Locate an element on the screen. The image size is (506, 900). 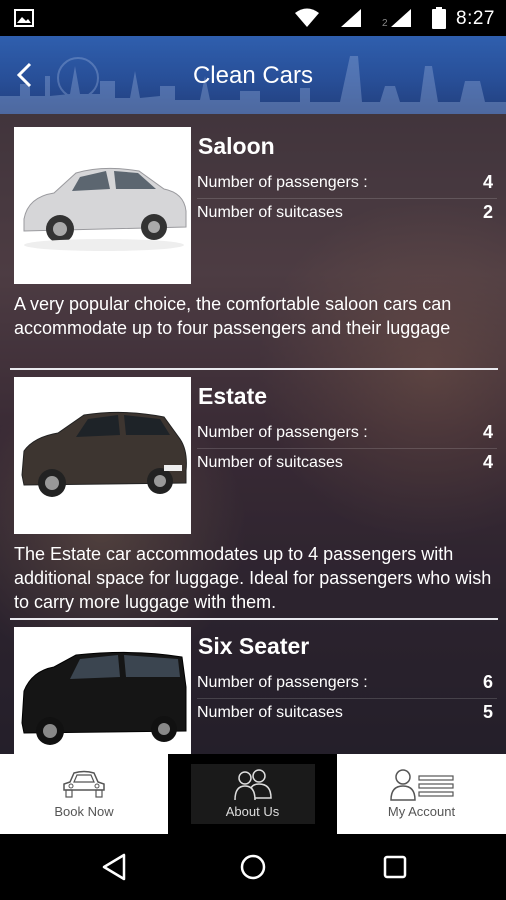
tab-my-account: My Account is located at coordinates (421, 794).